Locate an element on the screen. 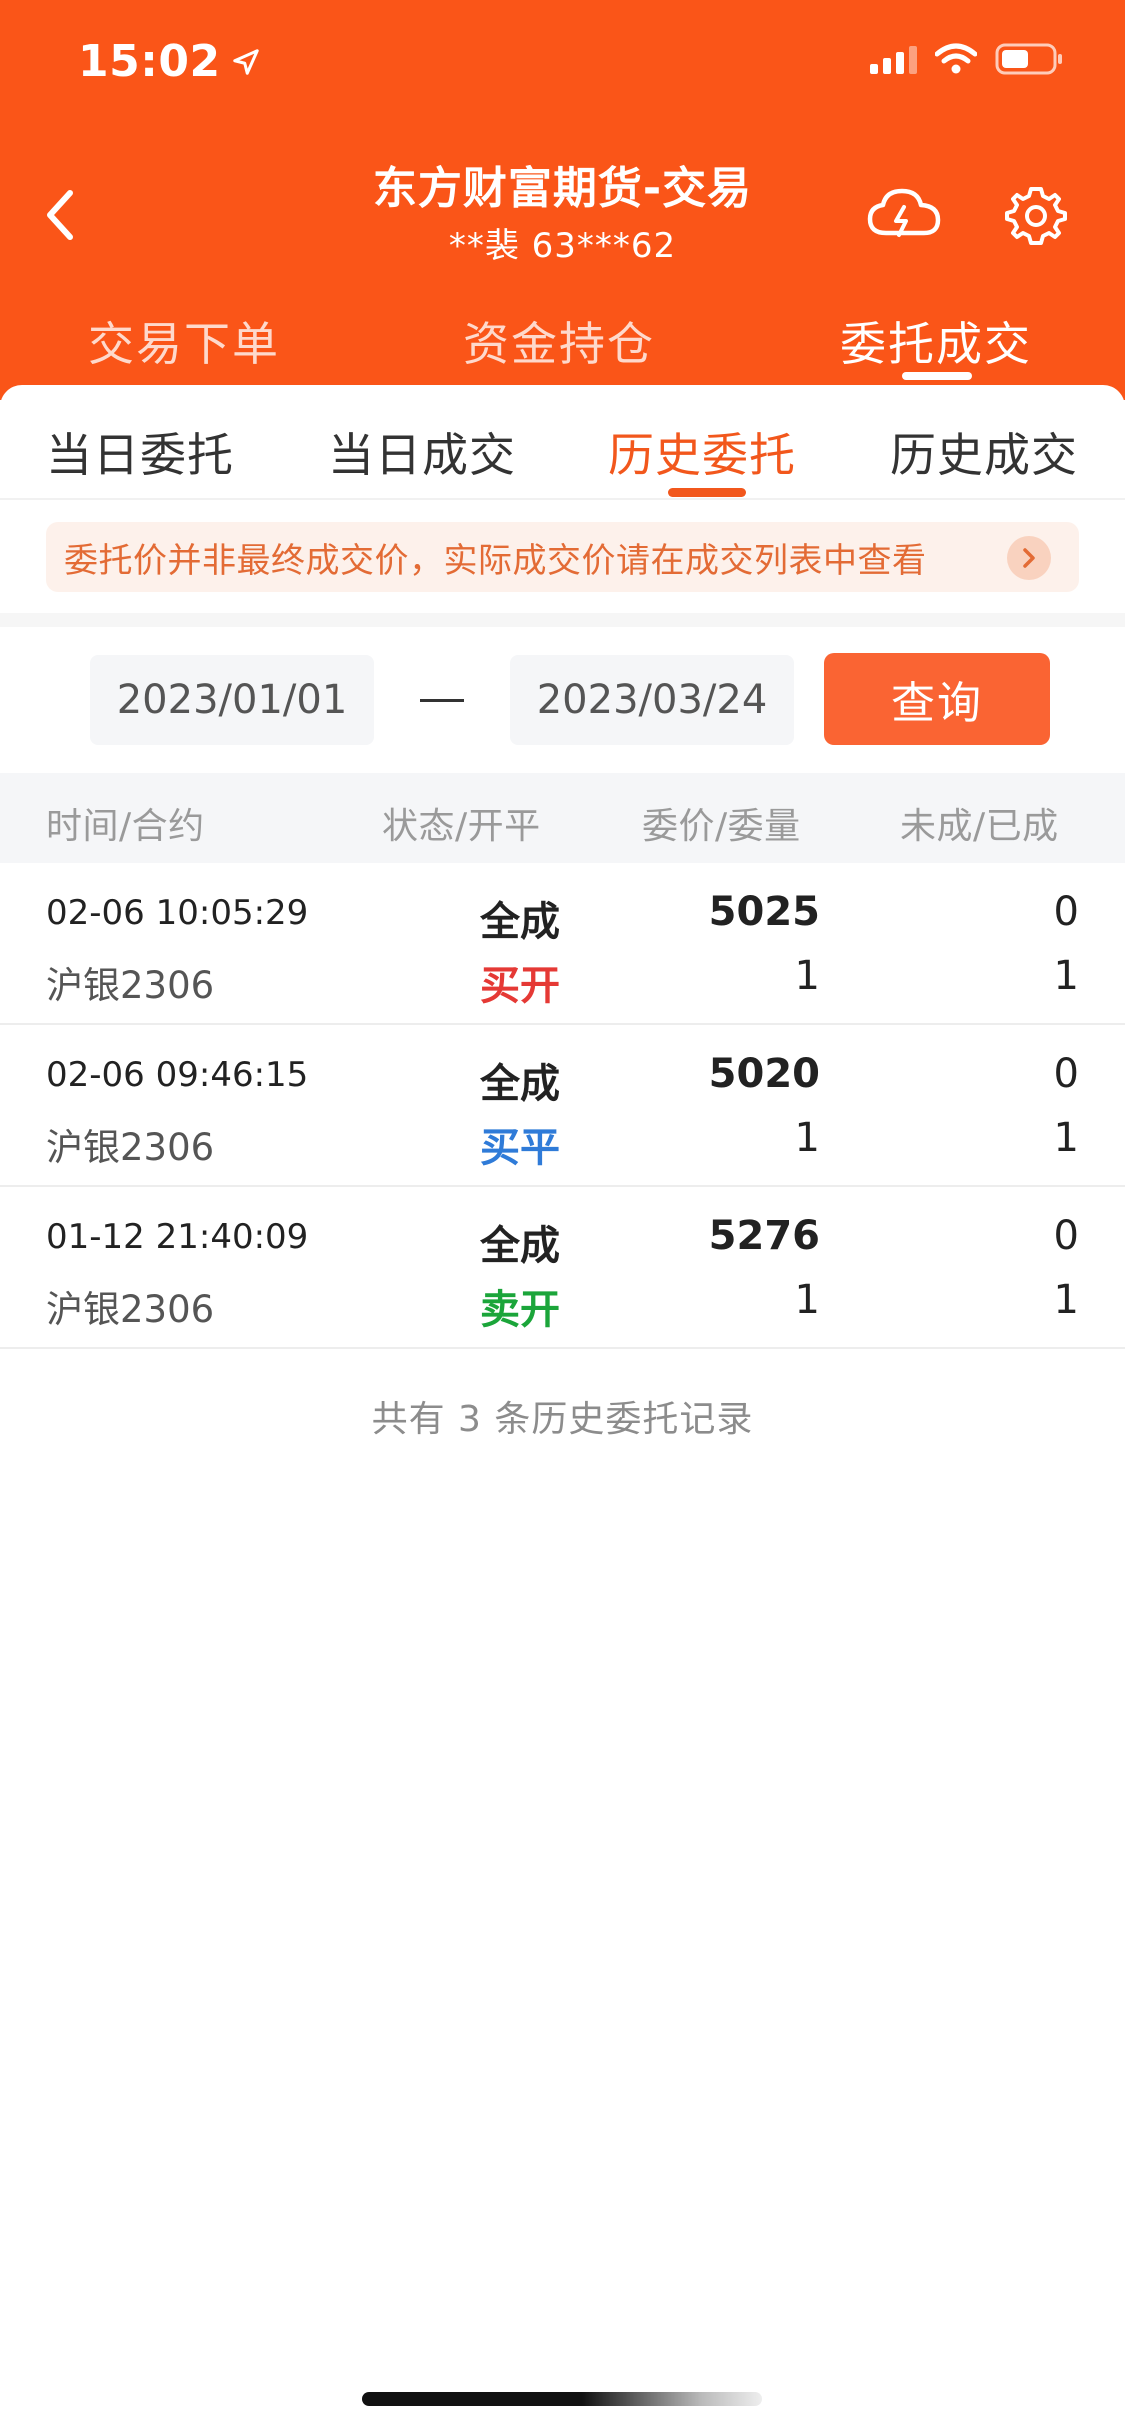 This screenshot has width=1125, height=2436. tab-orders-trades: 委托成交 is located at coordinates (936, 341).